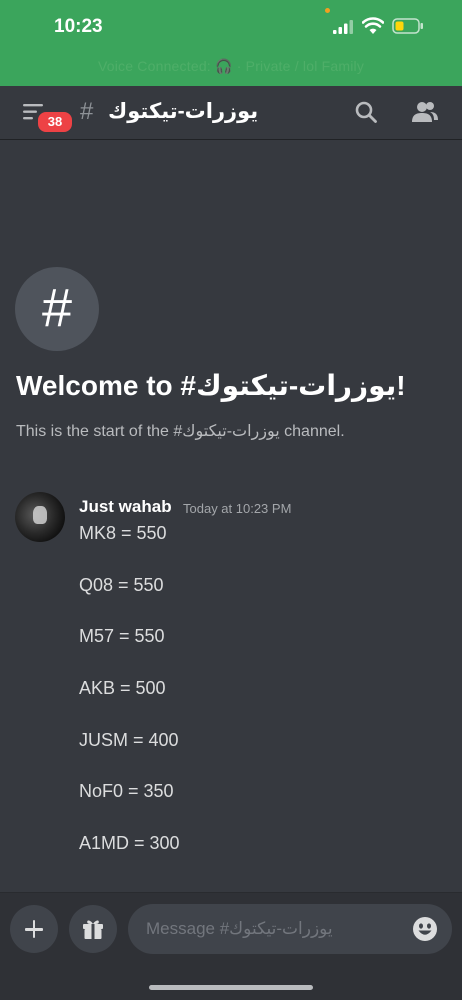 The image size is (462, 1000). I want to click on message-line: AKB = 500, so click(122, 688).